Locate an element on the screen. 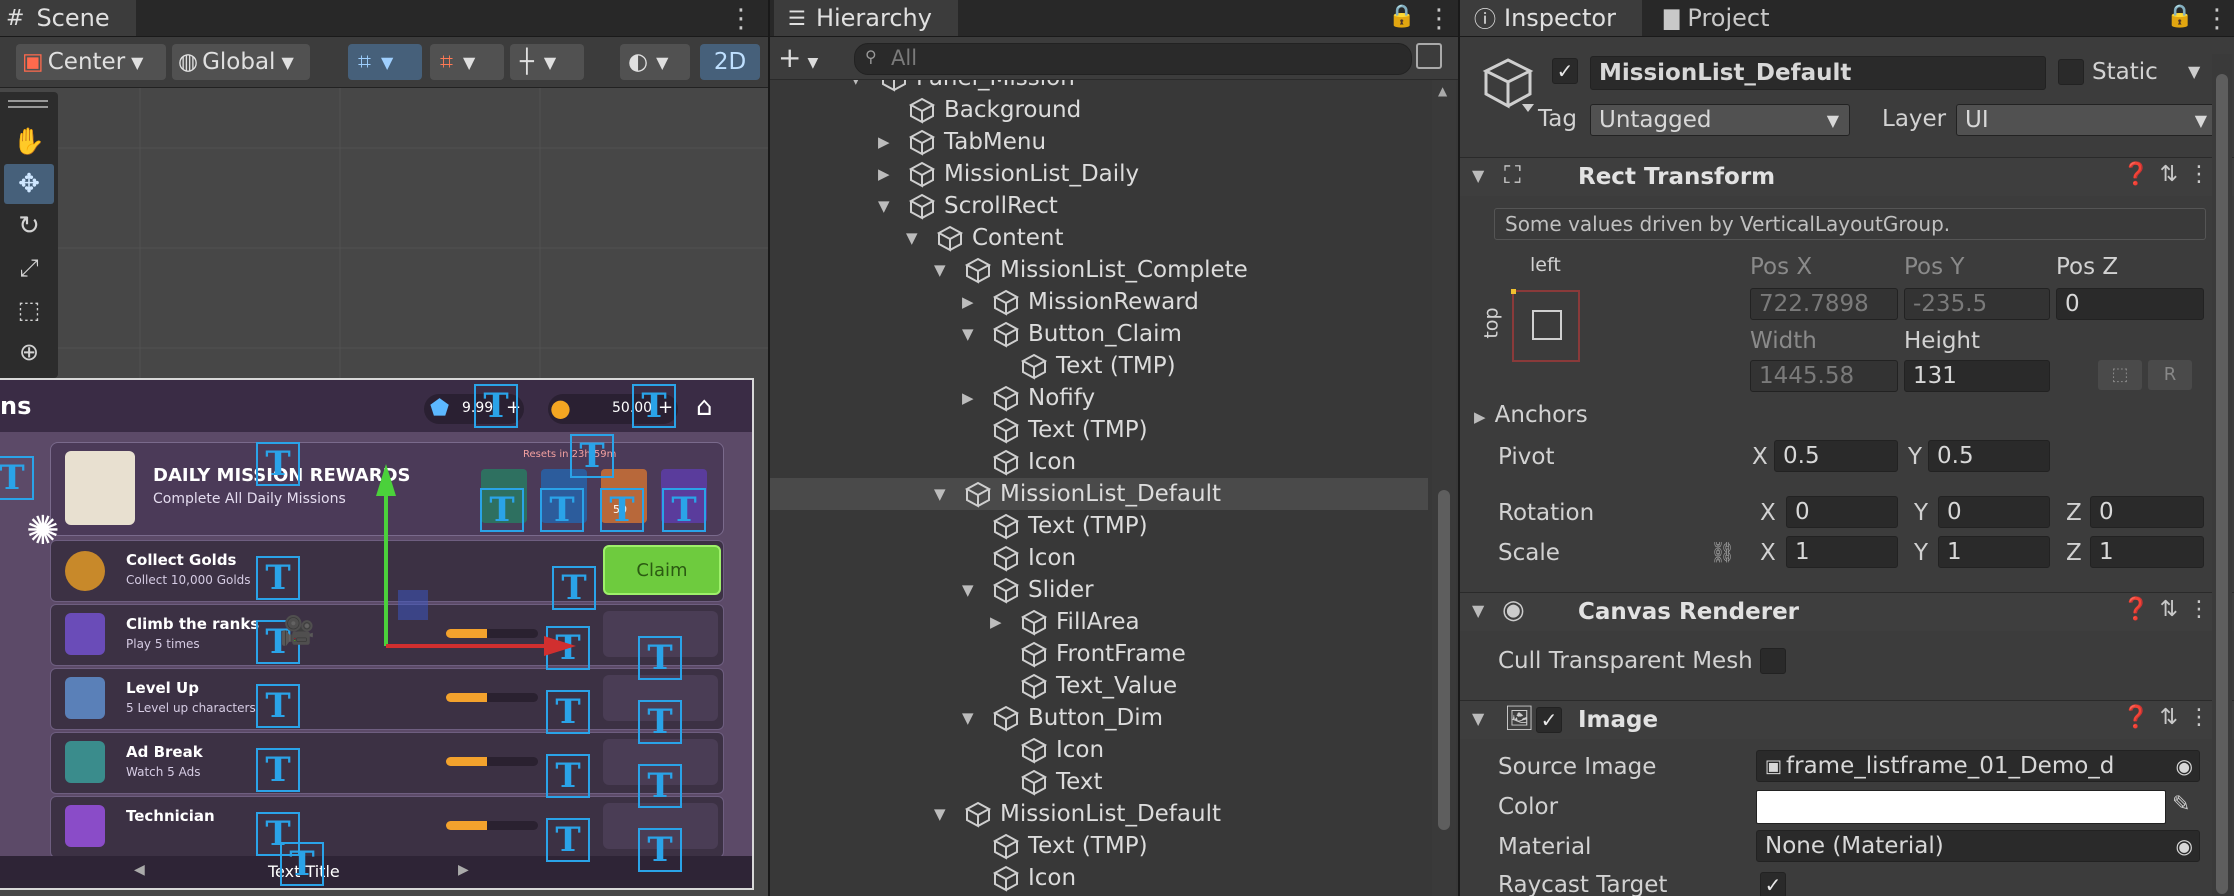 The width and height of the screenshot is (2234, 896). rotation-z-field: 0 is located at coordinates (2147, 512).